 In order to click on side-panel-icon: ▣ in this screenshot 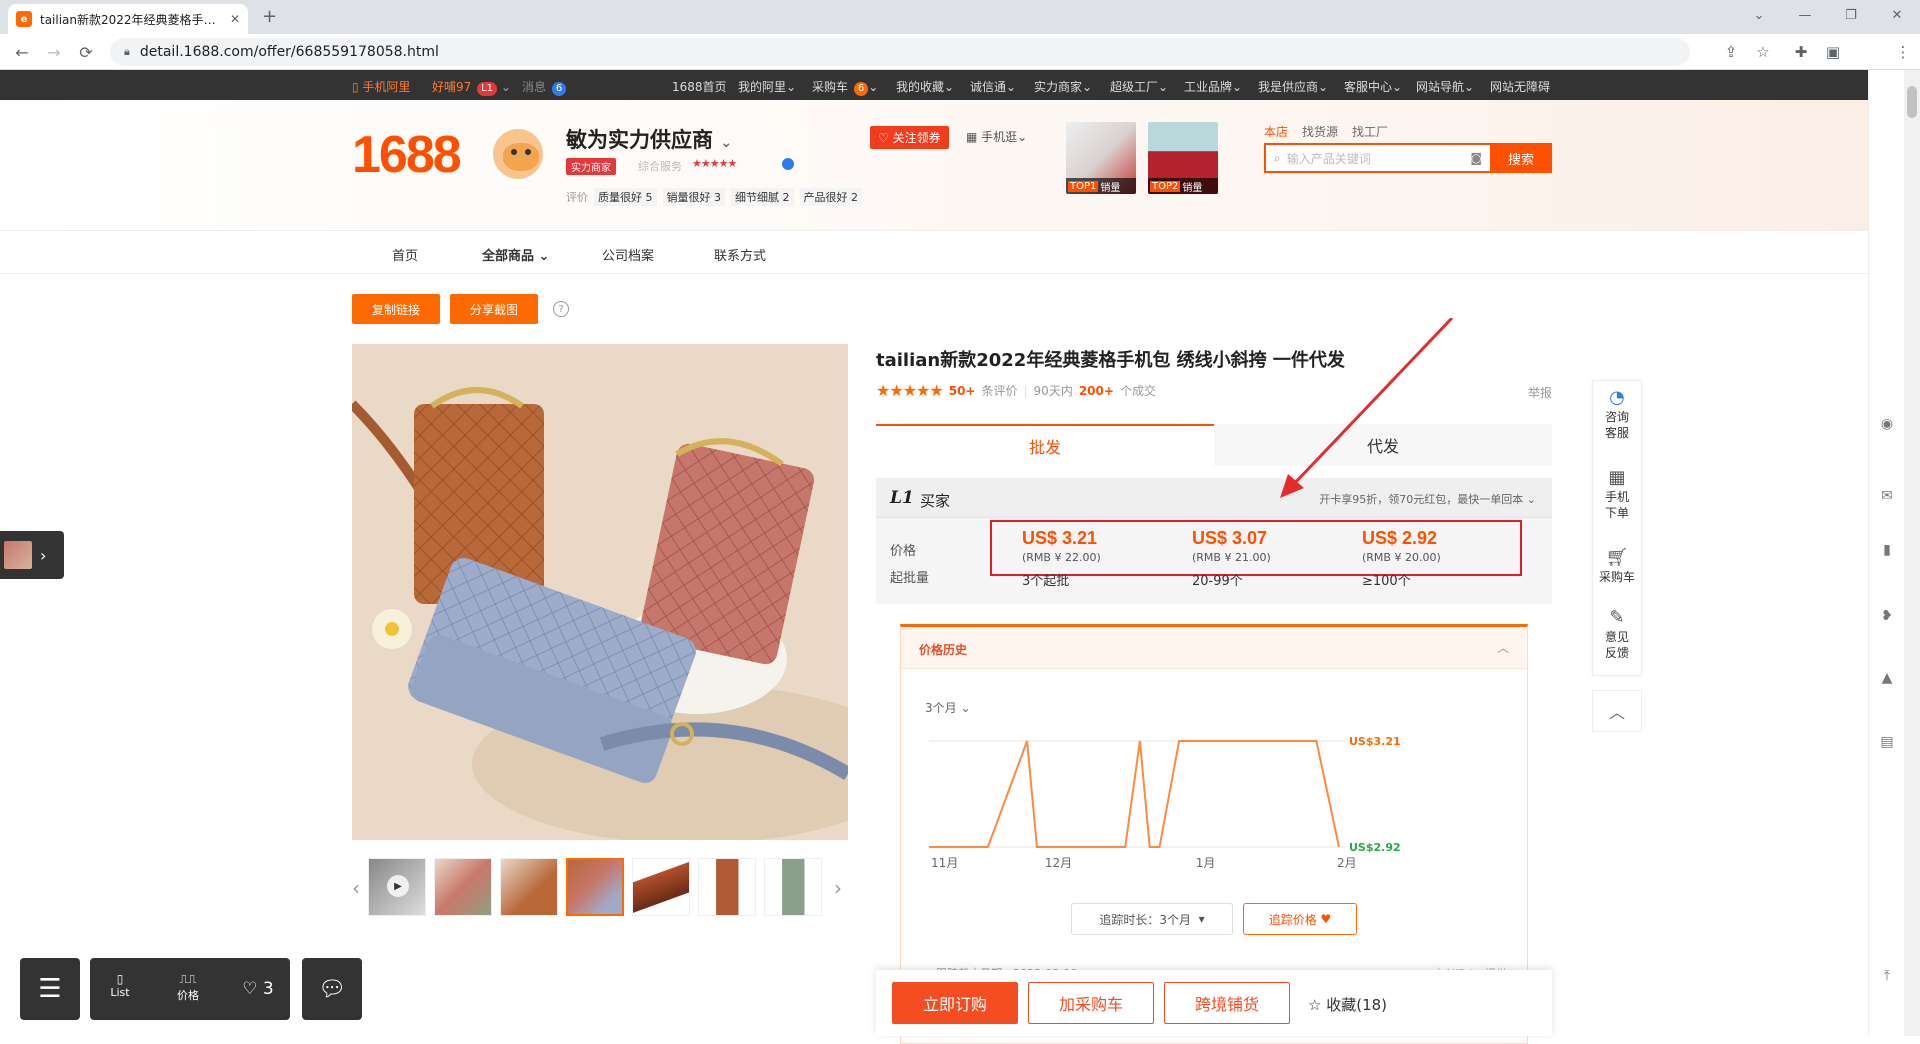, I will do `click(1833, 52)`.